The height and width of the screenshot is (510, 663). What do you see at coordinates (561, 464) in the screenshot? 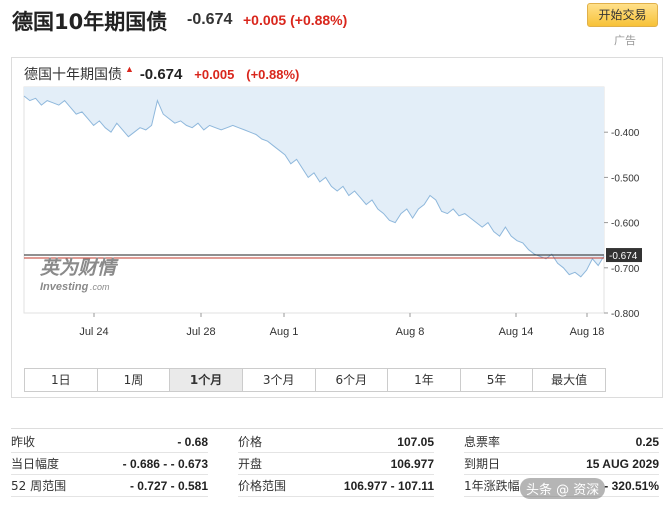
I see `stat-row: 到期日 15 AUG 2029` at bounding box center [561, 464].